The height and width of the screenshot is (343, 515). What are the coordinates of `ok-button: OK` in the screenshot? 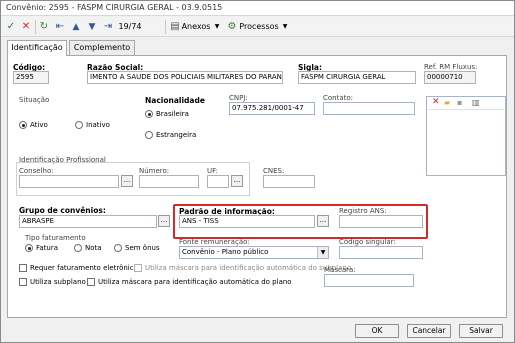 It's located at (377, 331).